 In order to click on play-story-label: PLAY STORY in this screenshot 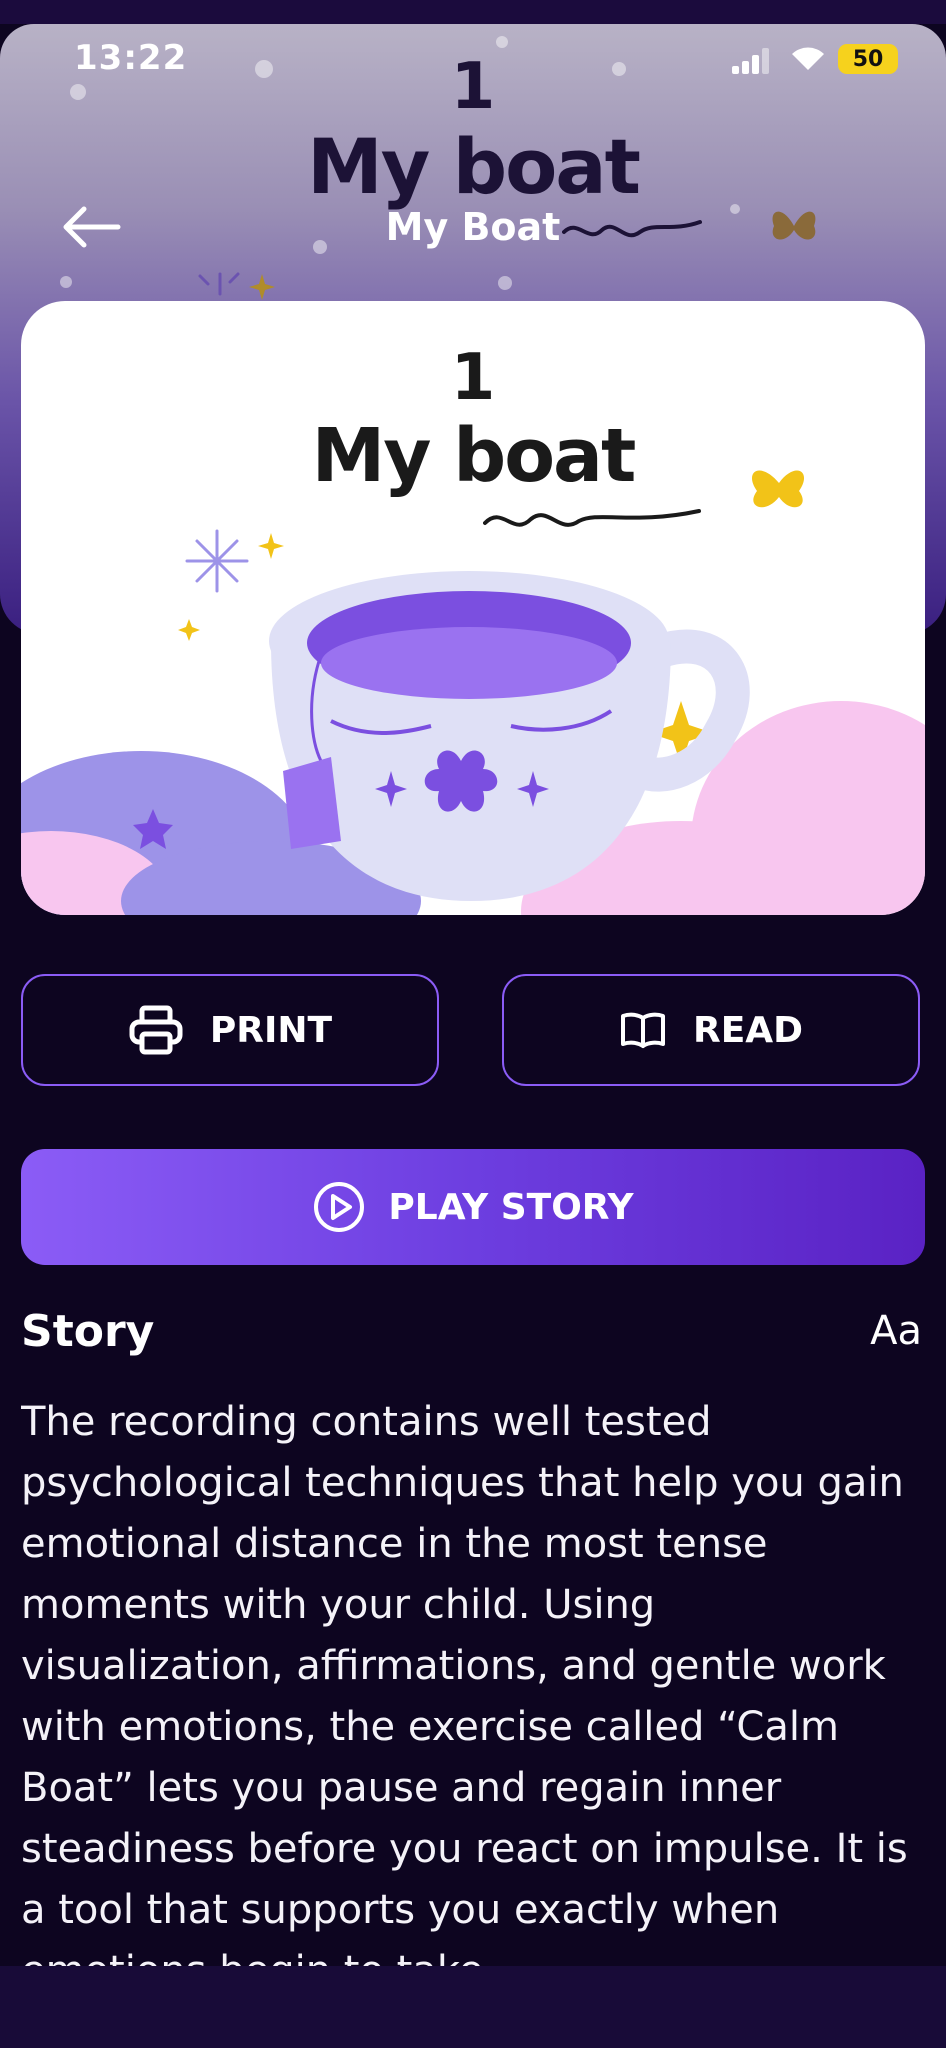, I will do `click(511, 1207)`.